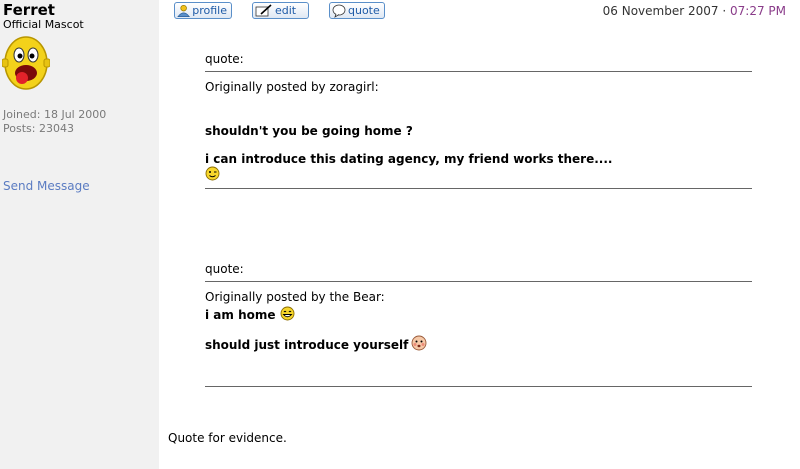 Image resolution: width=800 pixels, height=469 pixels. What do you see at coordinates (29, 10) in the screenshot?
I see `username: Ferret` at bounding box center [29, 10].